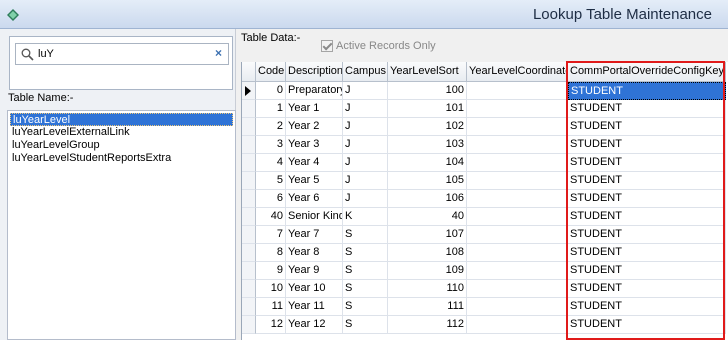 This screenshot has width=728, height=340. I want to click on column-header: Campus, so click(365, 72).